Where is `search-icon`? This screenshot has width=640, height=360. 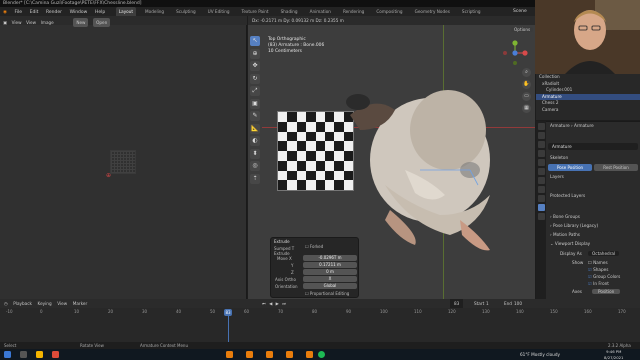 search-icon is located at coordinates (23, 354).